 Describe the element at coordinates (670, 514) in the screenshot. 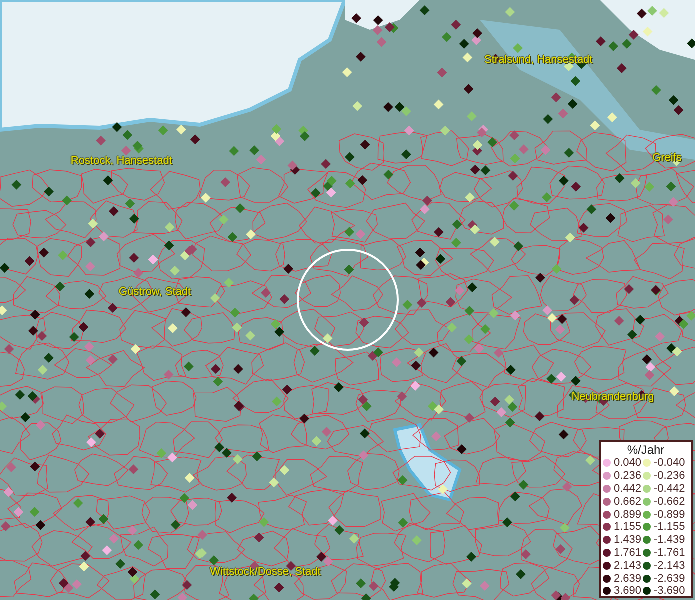

I see `legend-value: -0.899` at that location.